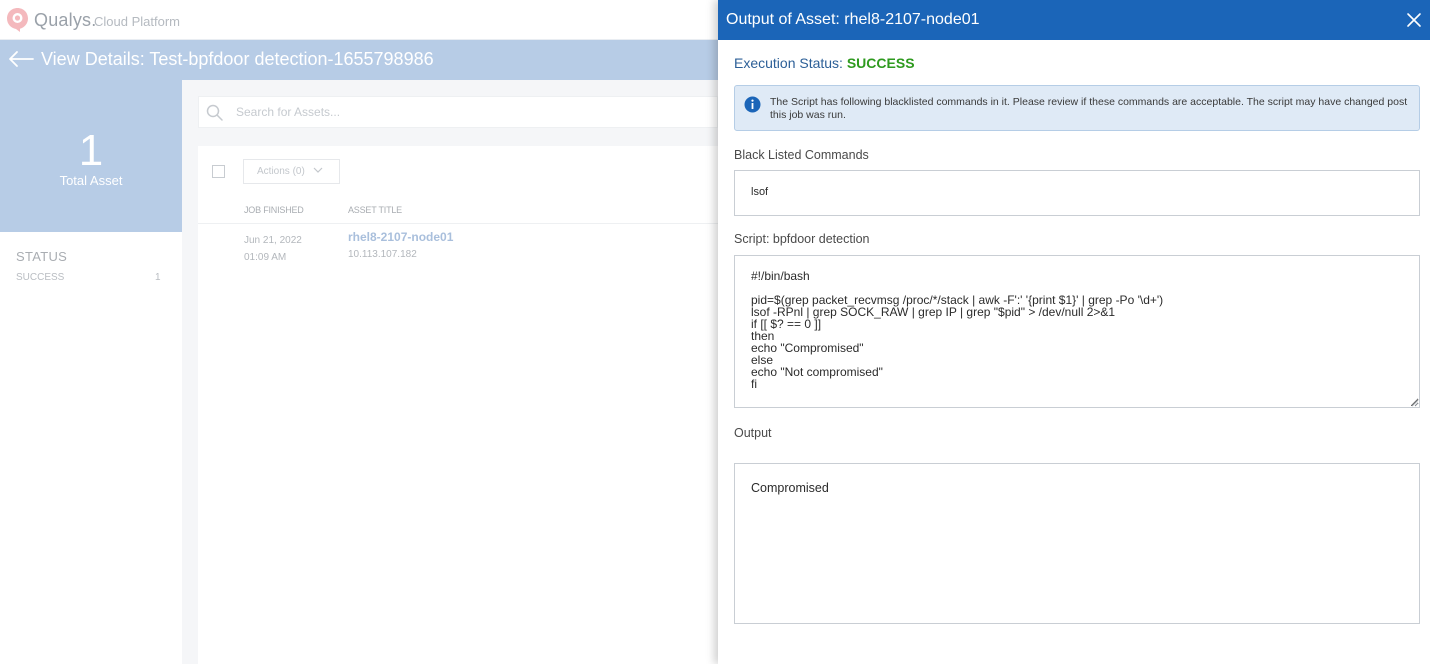 Image resolution: width=1430 pixels, height=664 pixels. What do you see at coordinates (458, 223) in the screenshot?
I see `column-divider` at bounding box center [458, 223].